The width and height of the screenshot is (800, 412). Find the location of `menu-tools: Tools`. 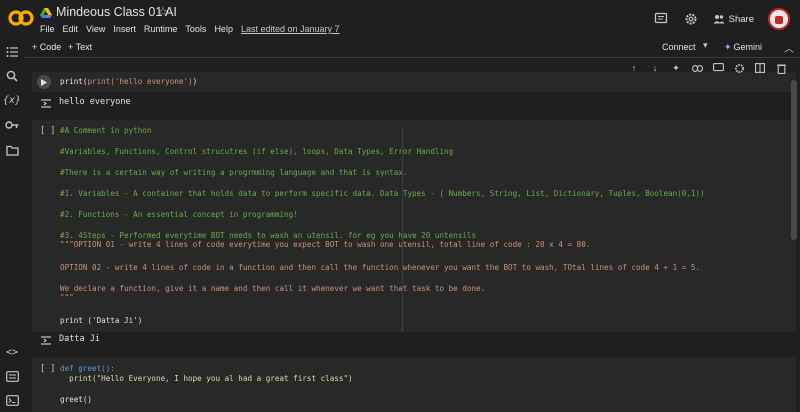

menu-tools: Tools is located at coordinates (195, 29).